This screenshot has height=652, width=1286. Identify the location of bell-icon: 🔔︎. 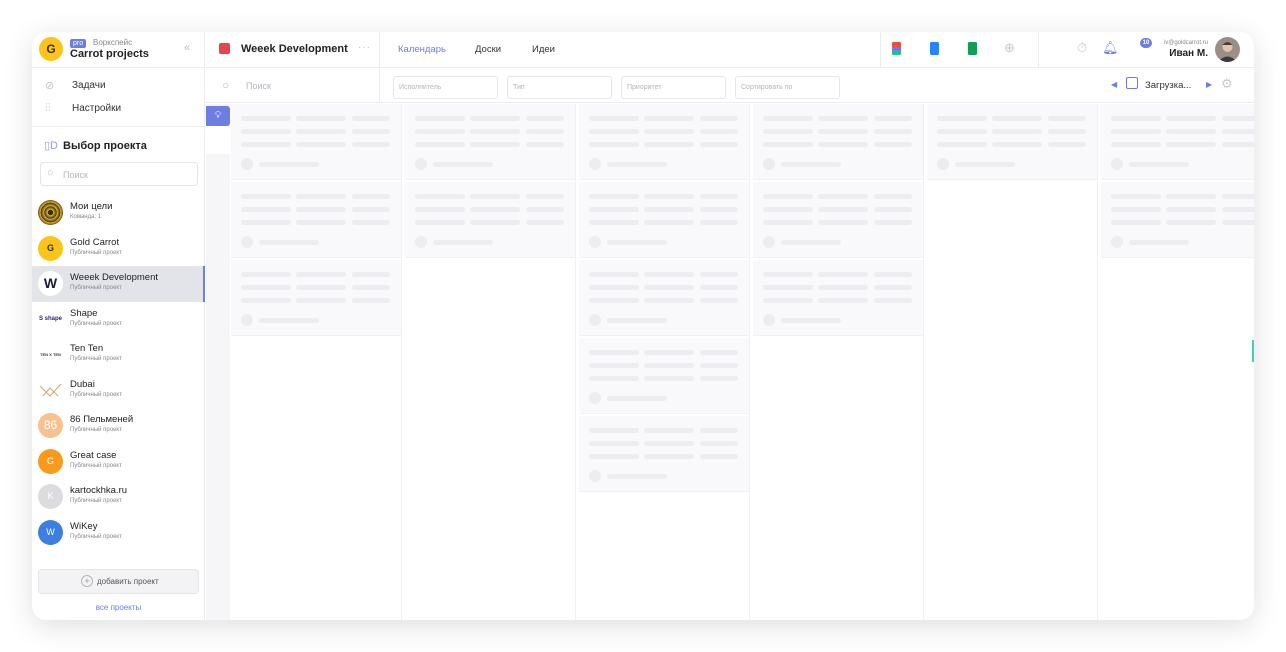
(1110, 48).